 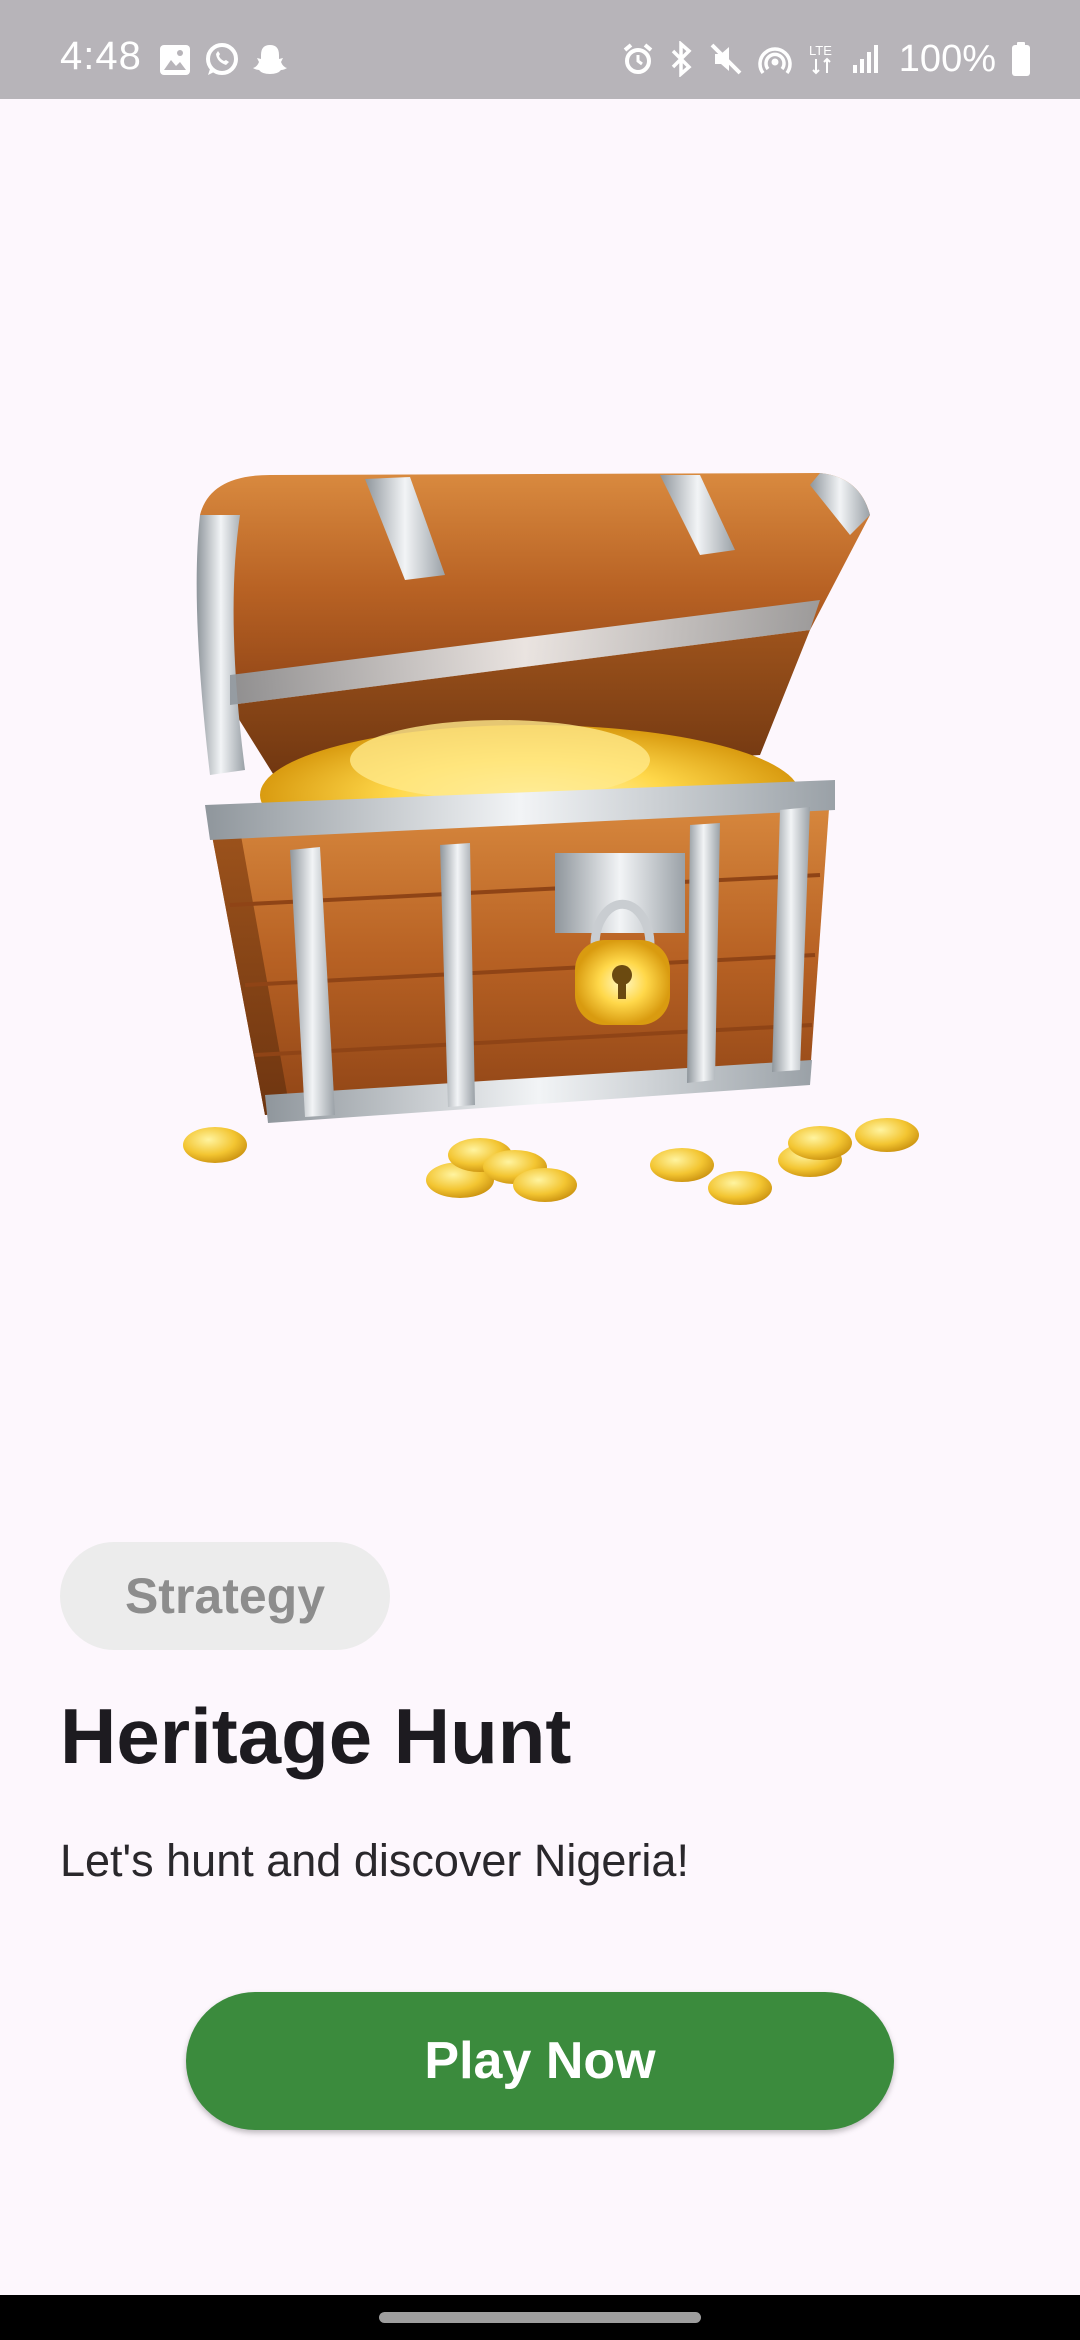 I want to click on system-icons: LTE 100%, so click(x=826, y=59).